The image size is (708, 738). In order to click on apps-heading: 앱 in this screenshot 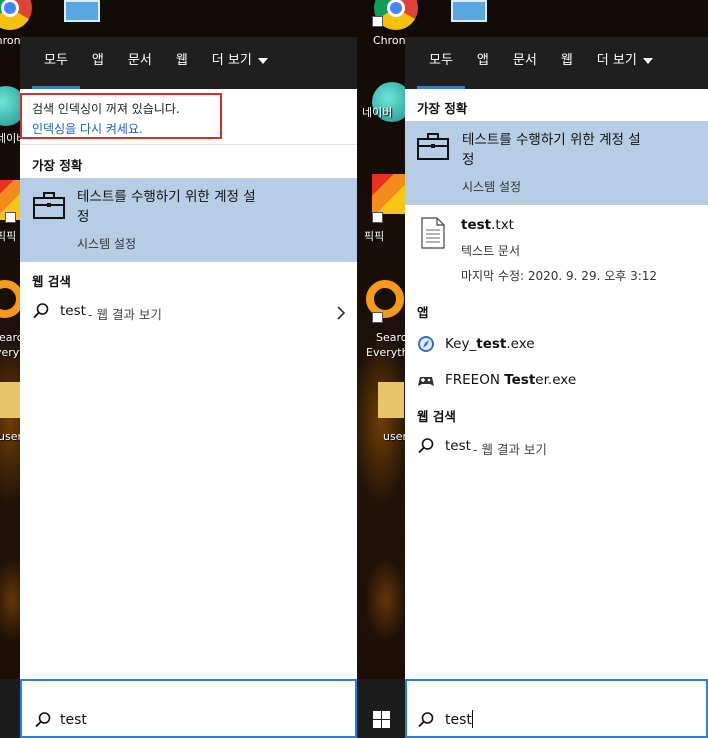, I will do `click(423, 312)`.